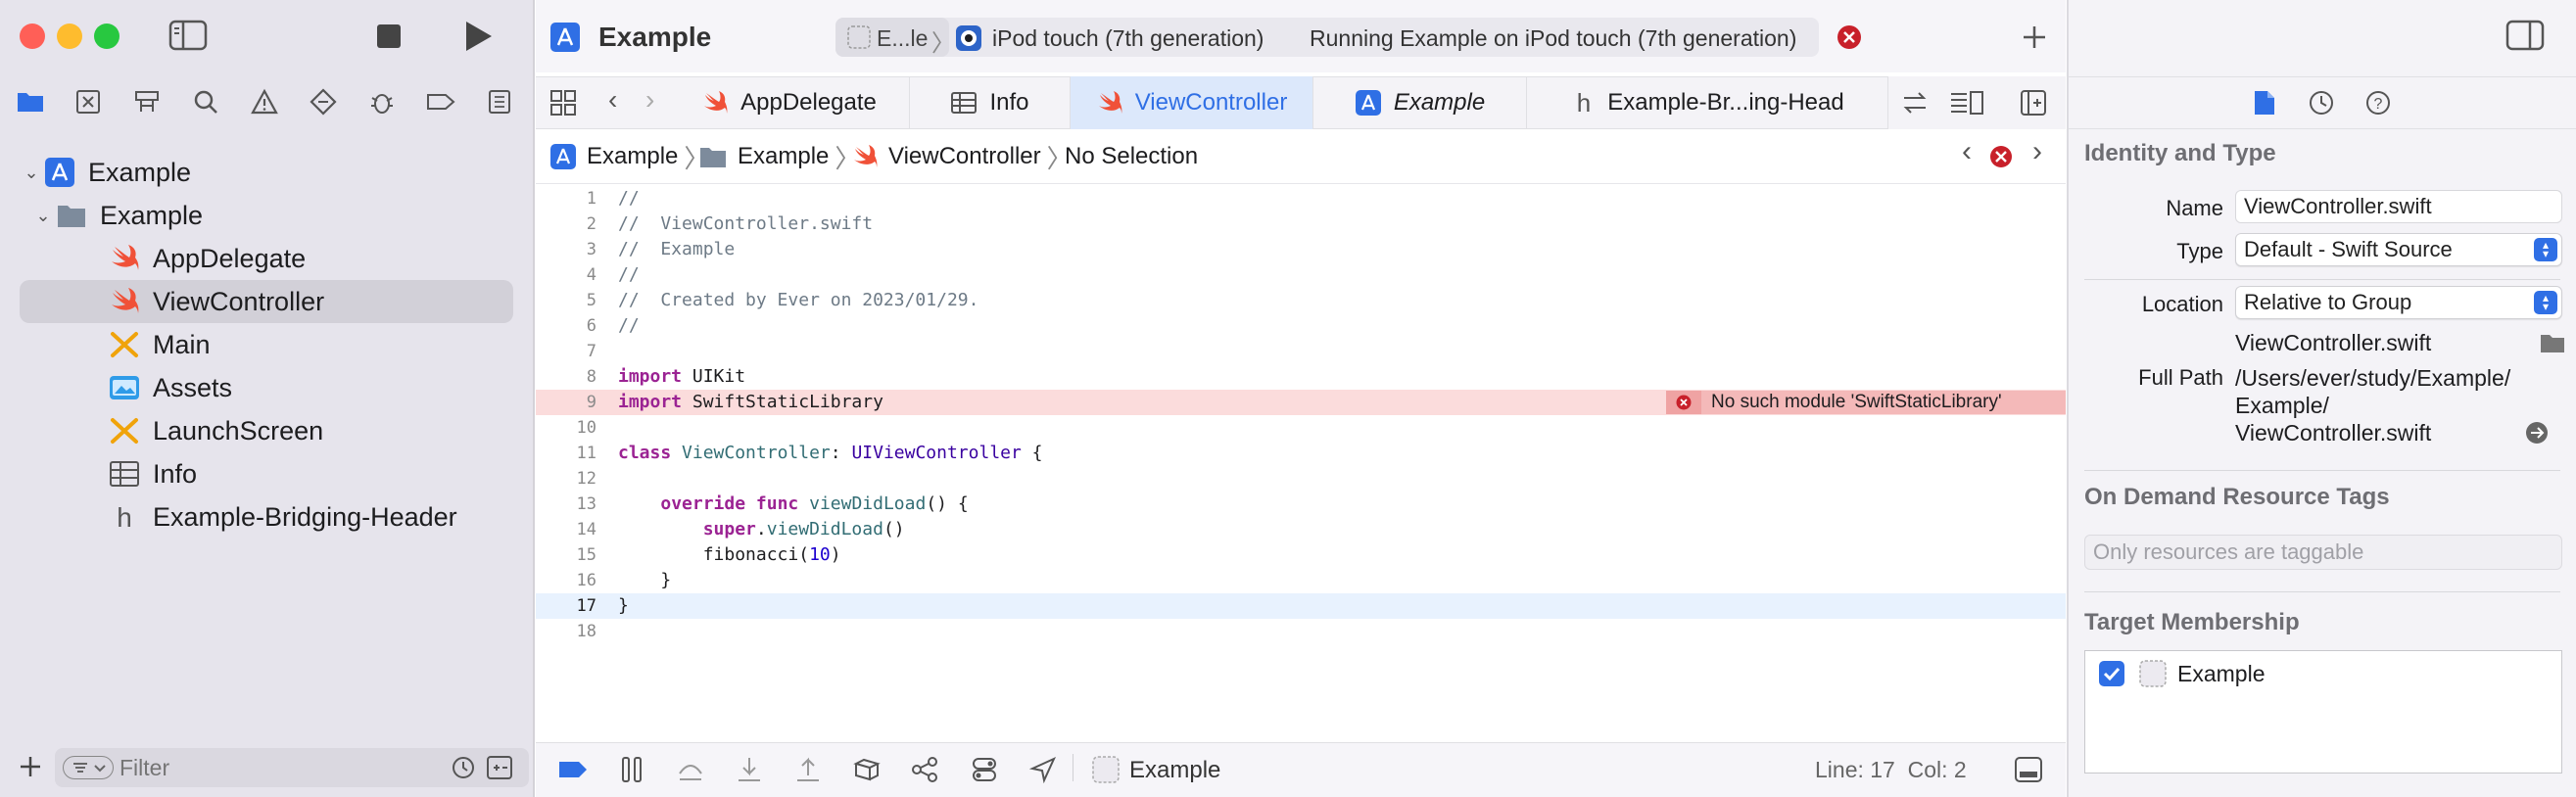  Describe the element at coordinates (573, 769) in the screenshot. I see `breakpoints-toggle-icon` at that location.